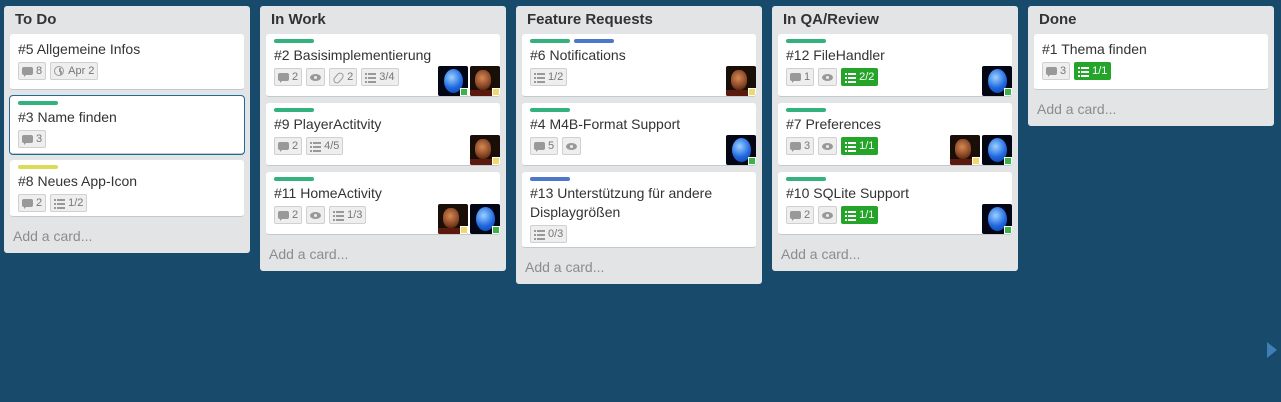 The image size is (1281, 402). What do you see at coordinates (556, 234) in the screenshot?
I see `badge-text: 0/3` at bounding box center [556, 234].